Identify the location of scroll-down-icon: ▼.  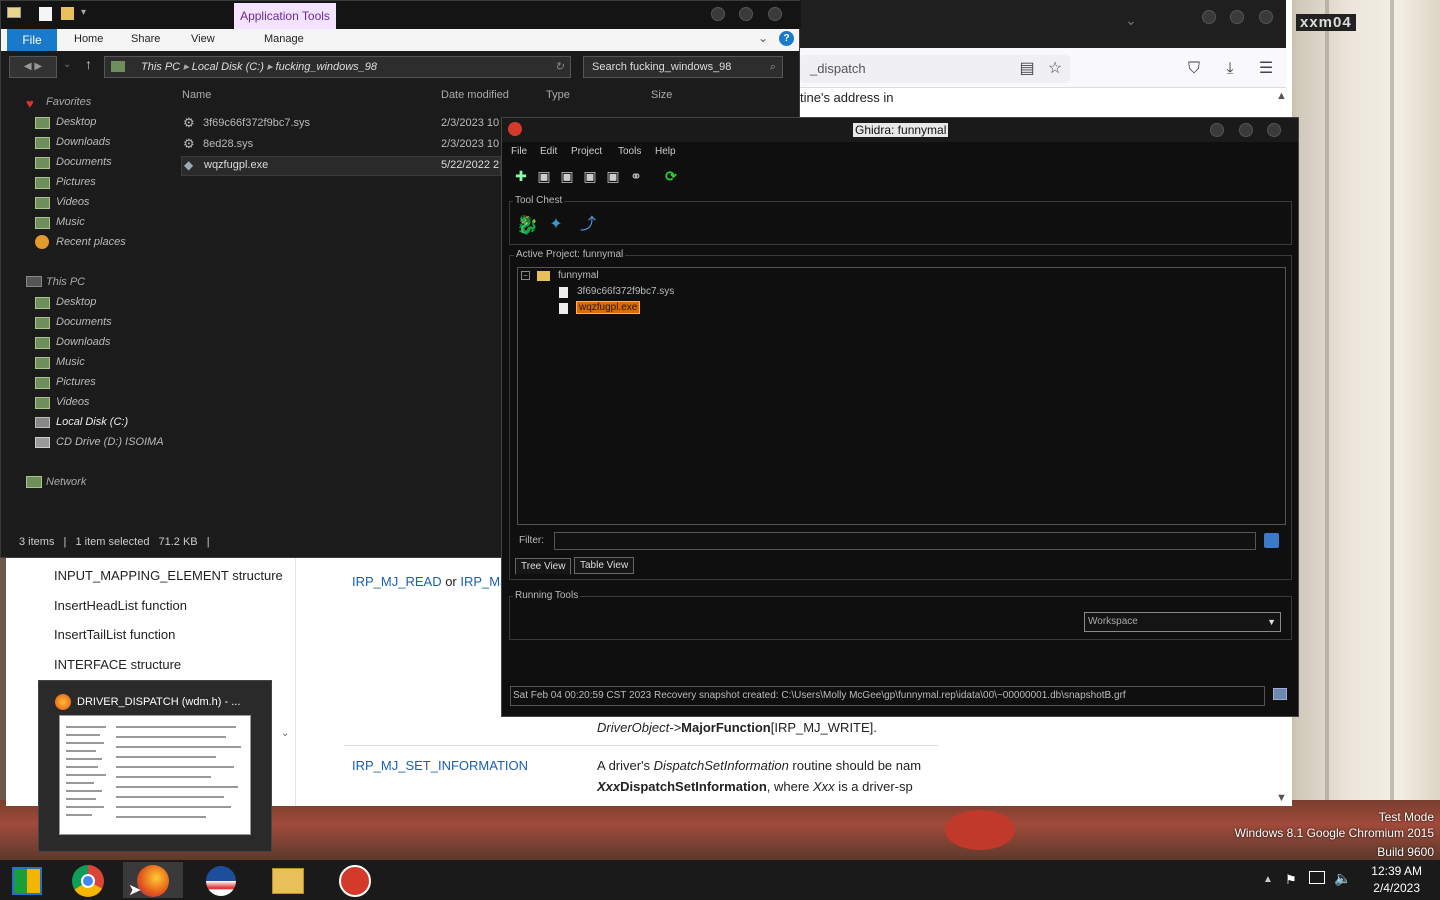
(1281, 798).